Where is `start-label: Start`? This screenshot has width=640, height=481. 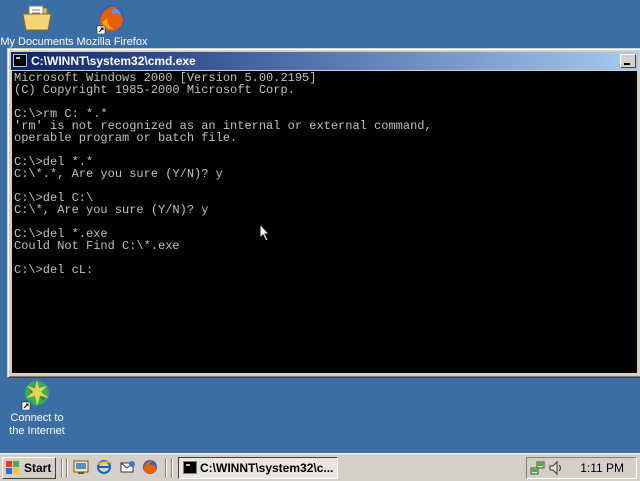 start-label: Start is located at coordinates (38, 468).